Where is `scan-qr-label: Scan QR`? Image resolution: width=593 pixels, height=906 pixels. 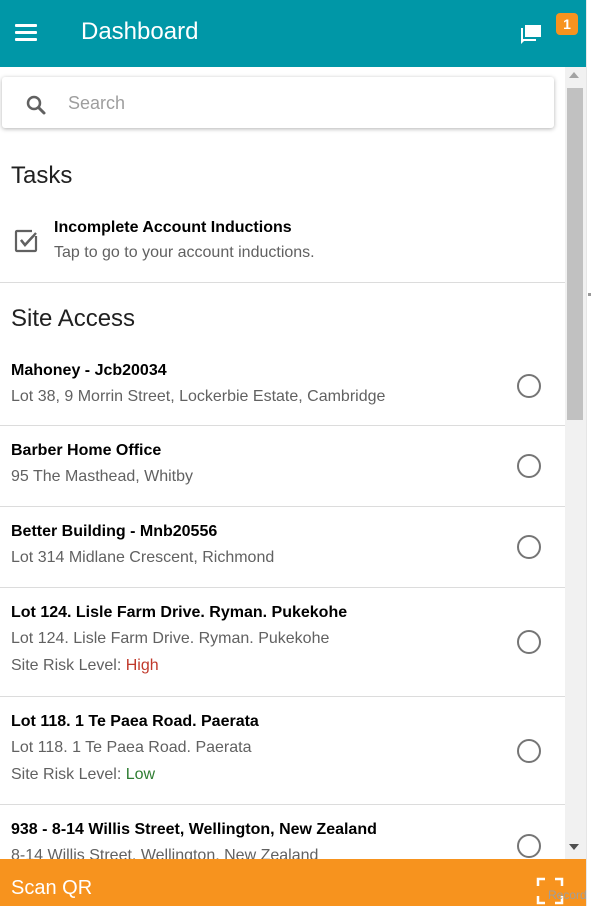
scan-qr-label: Scan QR is located at coordinates (52, 888).